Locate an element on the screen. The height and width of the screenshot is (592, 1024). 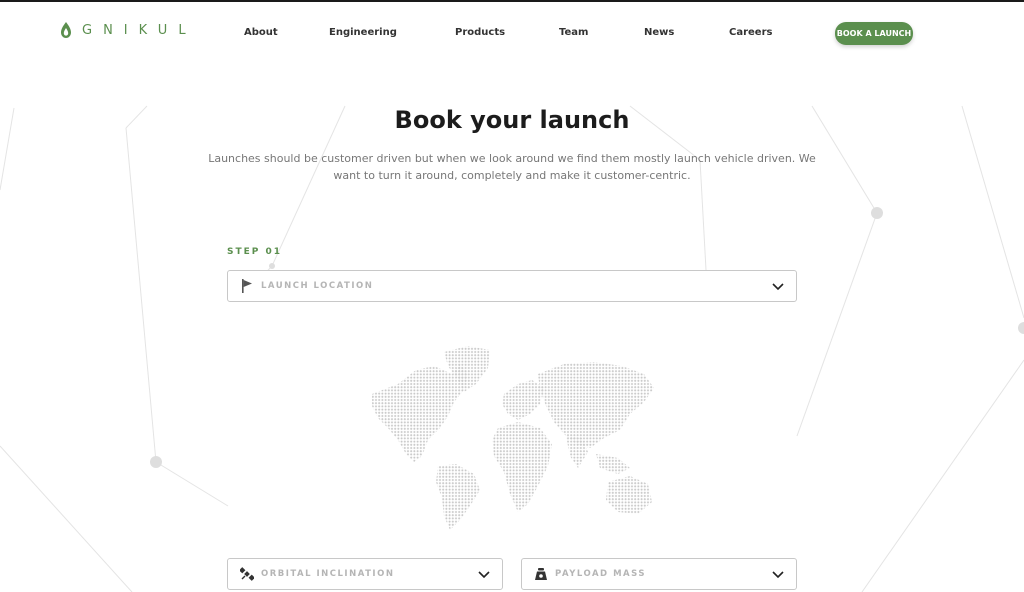
launch-location-placeholder: LAUNCH LOCATION is located at coordinates (317, 286).